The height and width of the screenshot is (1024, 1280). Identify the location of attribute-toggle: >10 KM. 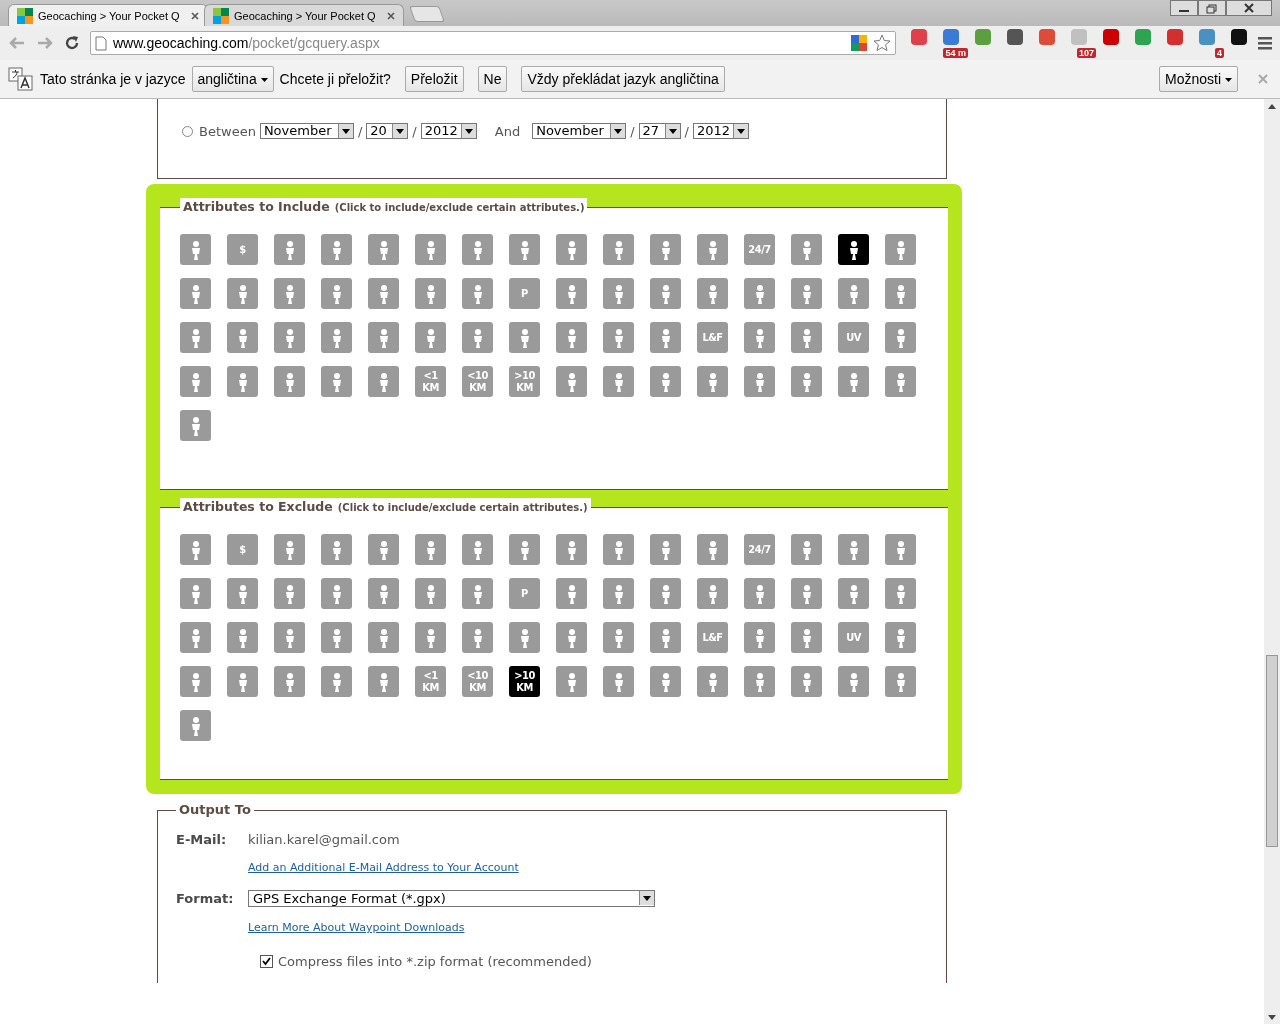
(524, 681).